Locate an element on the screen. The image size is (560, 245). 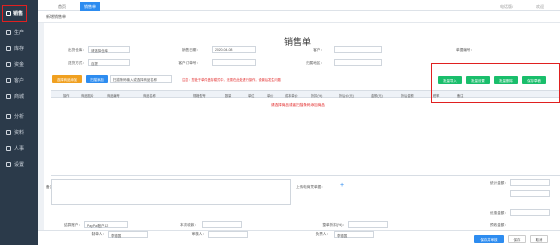
sidebar-item-settings: 设置 is located at coordinates (19, 164).